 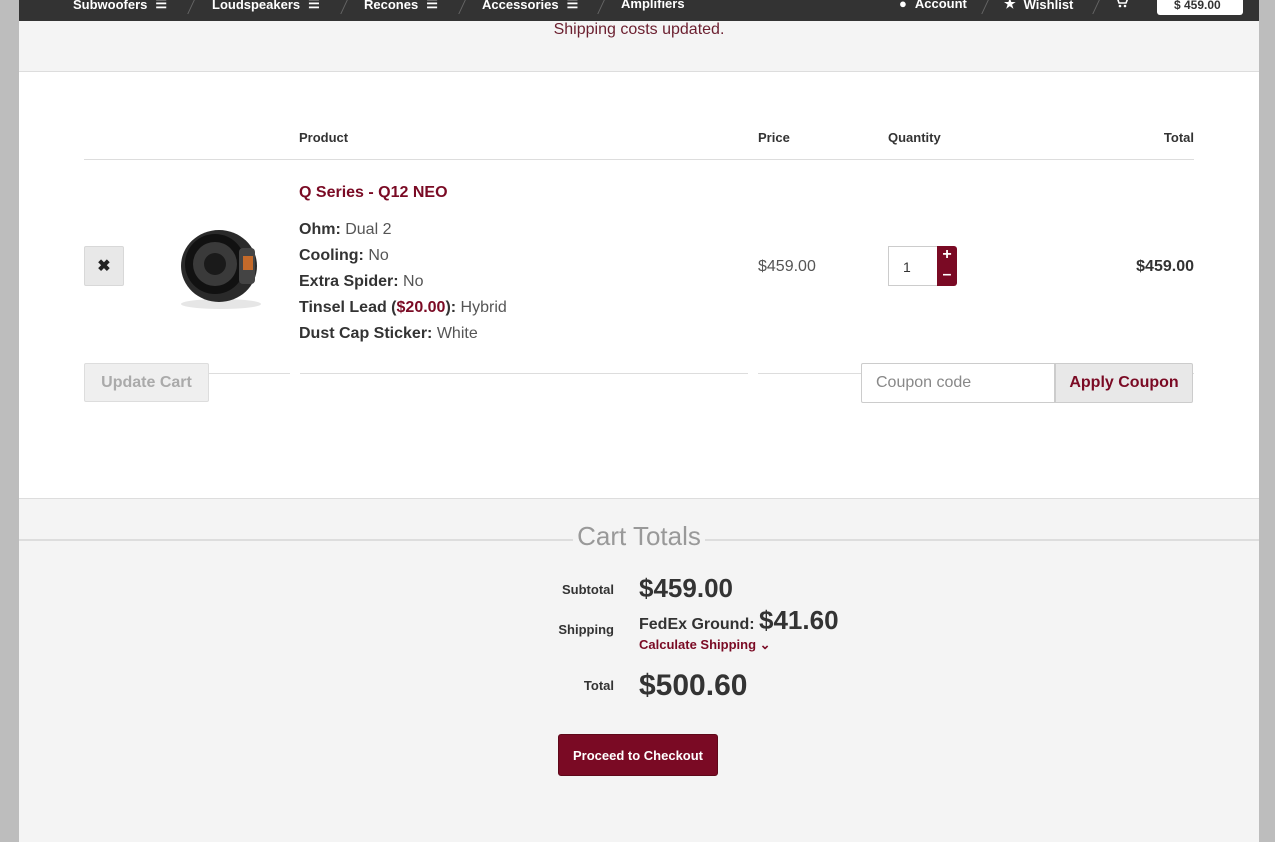 What do you see at coordinates (1200, 7) in the screenshot?
I see `cart-total-badge: $ 459.00` at bounding box center [1200, 7].